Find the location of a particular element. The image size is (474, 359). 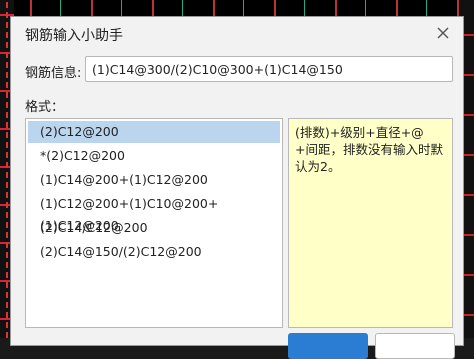

format-list-item: (2)C14/C12@200 is located at coordinates (154, 228).